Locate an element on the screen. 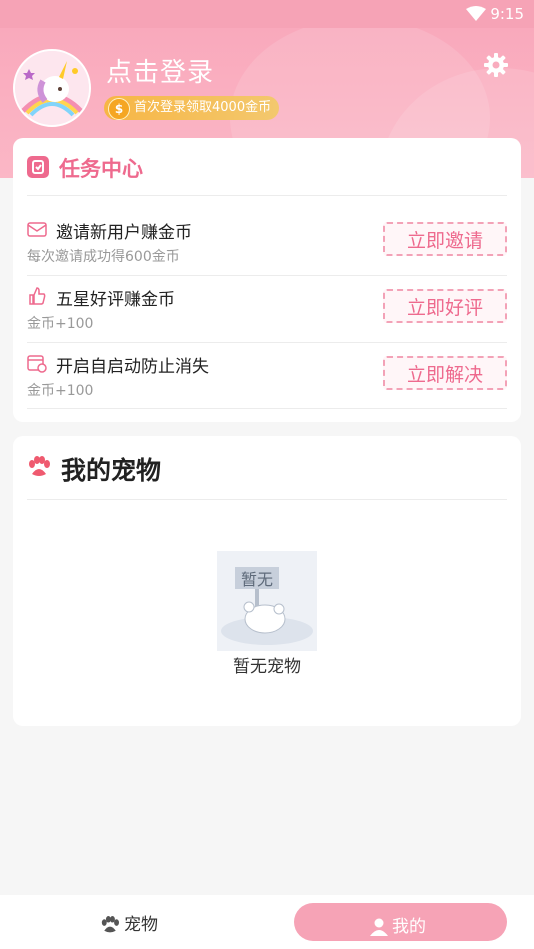  first-login-coin-badge: $ 首次登录领取4000金币 is located at coordinates (192, 108).